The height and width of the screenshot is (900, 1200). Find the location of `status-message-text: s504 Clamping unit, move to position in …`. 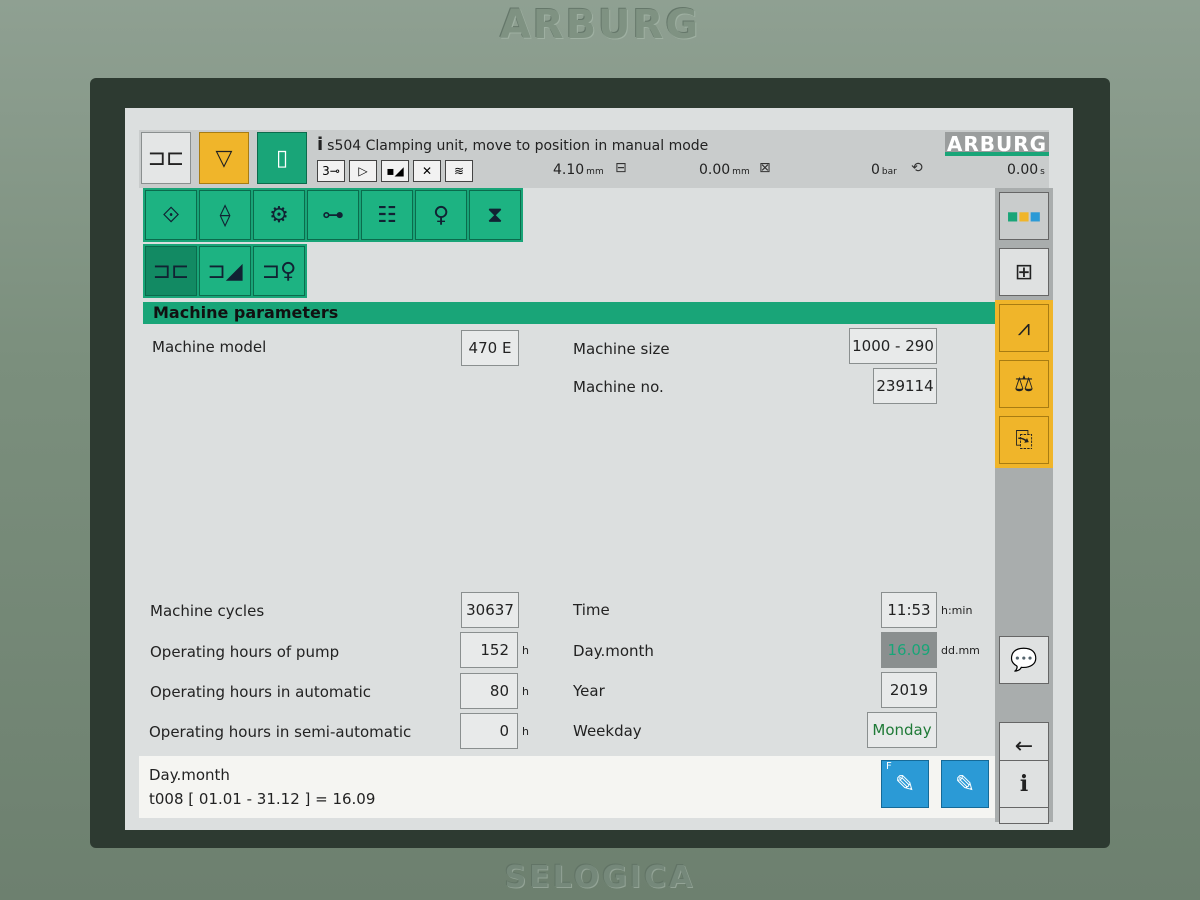

status-message-text: s504 Clamping unit, move to position in … is located at coordinates (518, 146).